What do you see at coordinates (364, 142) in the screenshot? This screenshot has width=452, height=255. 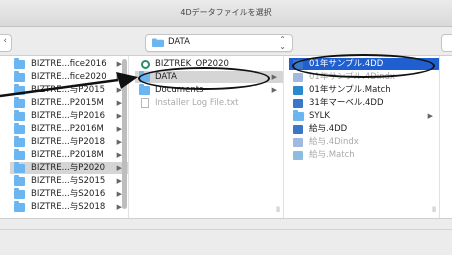 I see `list-item: 給与.4Dindx` at bounding box center [364, 142].